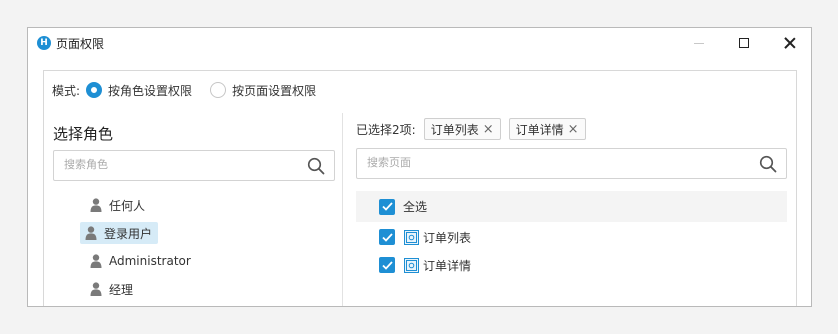 This screenshot has width=838, height=334. I want to click on minimize-button, so click(699, 43).